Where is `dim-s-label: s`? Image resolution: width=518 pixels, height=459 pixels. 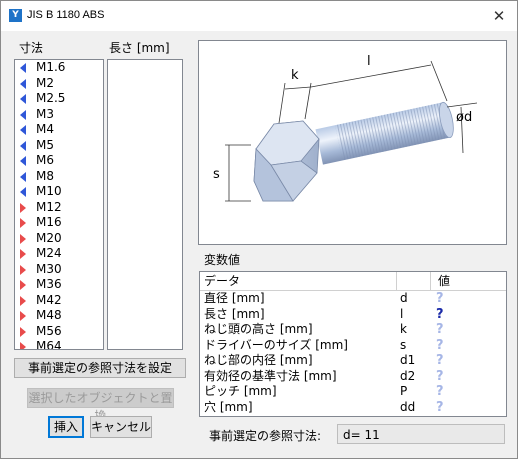 dim-s-label: s is located at coordinates (216, 174).